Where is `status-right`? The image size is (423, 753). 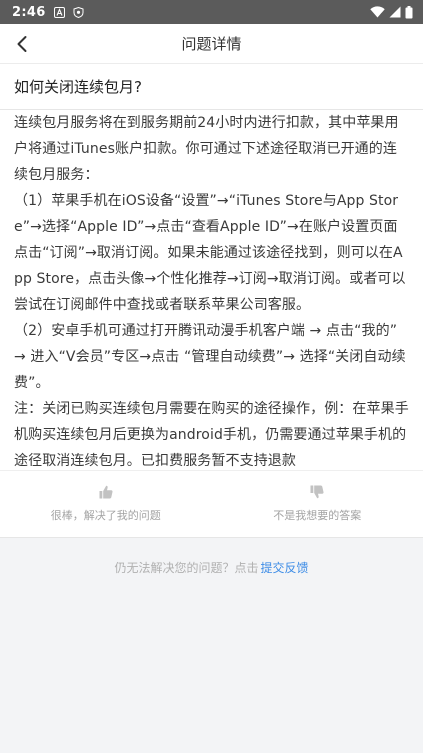 status-right is located at coordinates (391, 12).